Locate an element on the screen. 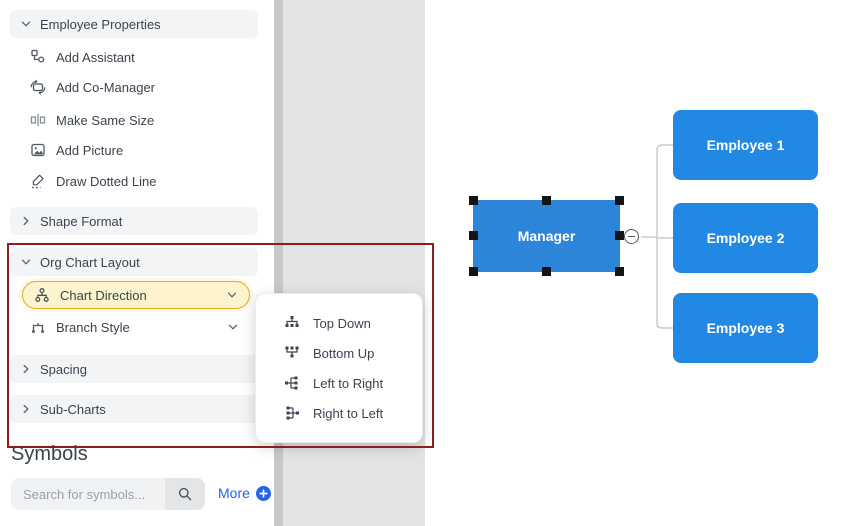  minus-icon is located at coordinates (631, 236).